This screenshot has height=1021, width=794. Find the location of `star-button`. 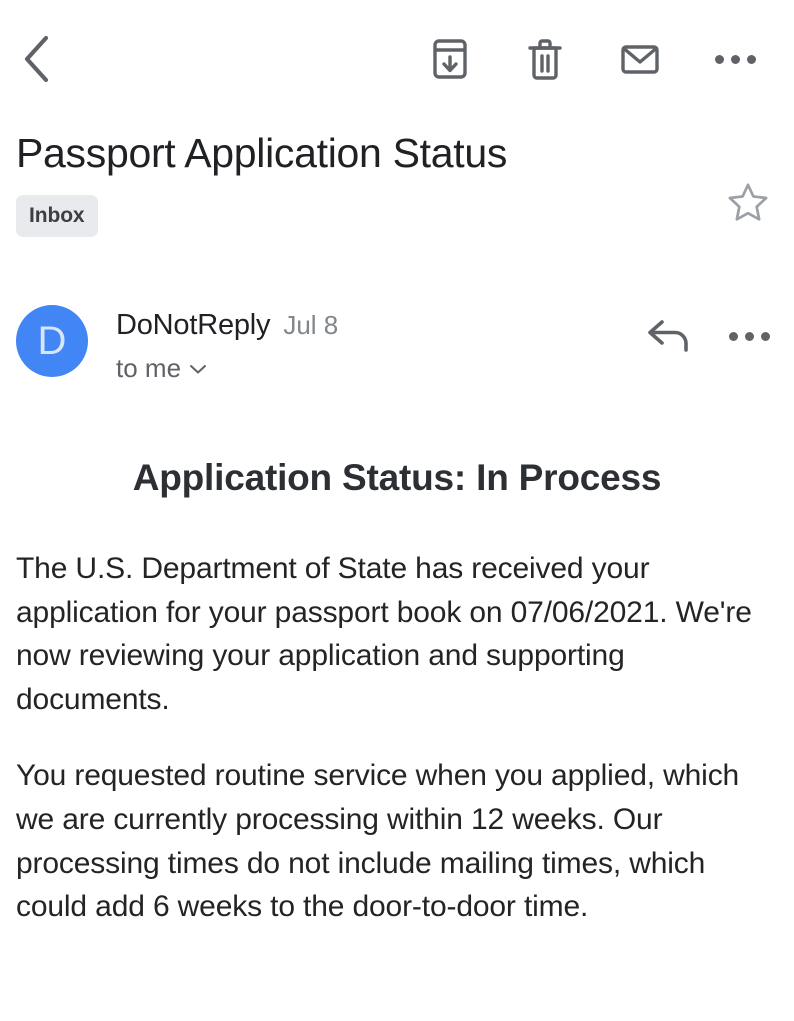

star-button is located at coordinates (748, 202).